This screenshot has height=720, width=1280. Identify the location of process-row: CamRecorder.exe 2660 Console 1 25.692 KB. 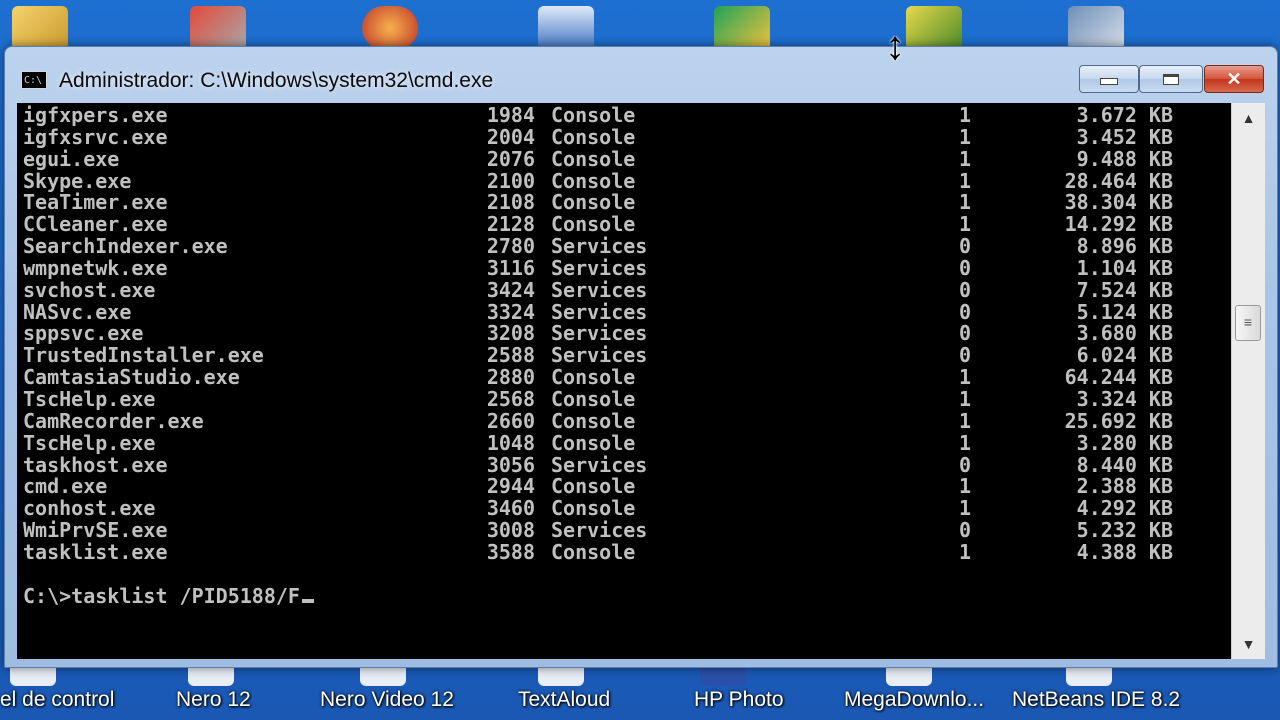
(598, 420).